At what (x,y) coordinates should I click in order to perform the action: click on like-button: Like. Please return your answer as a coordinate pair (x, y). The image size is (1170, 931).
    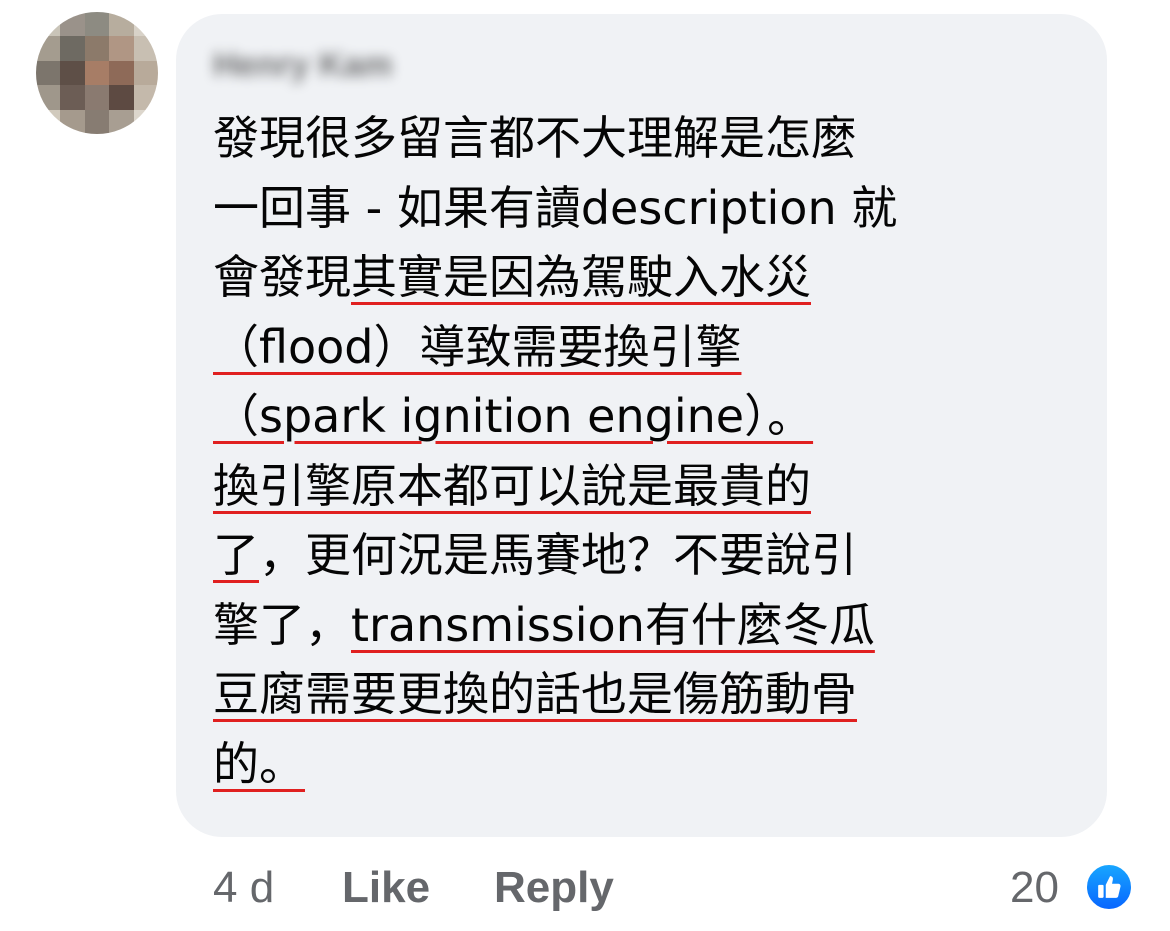
    Looking at the image, I should click on (386, 888).